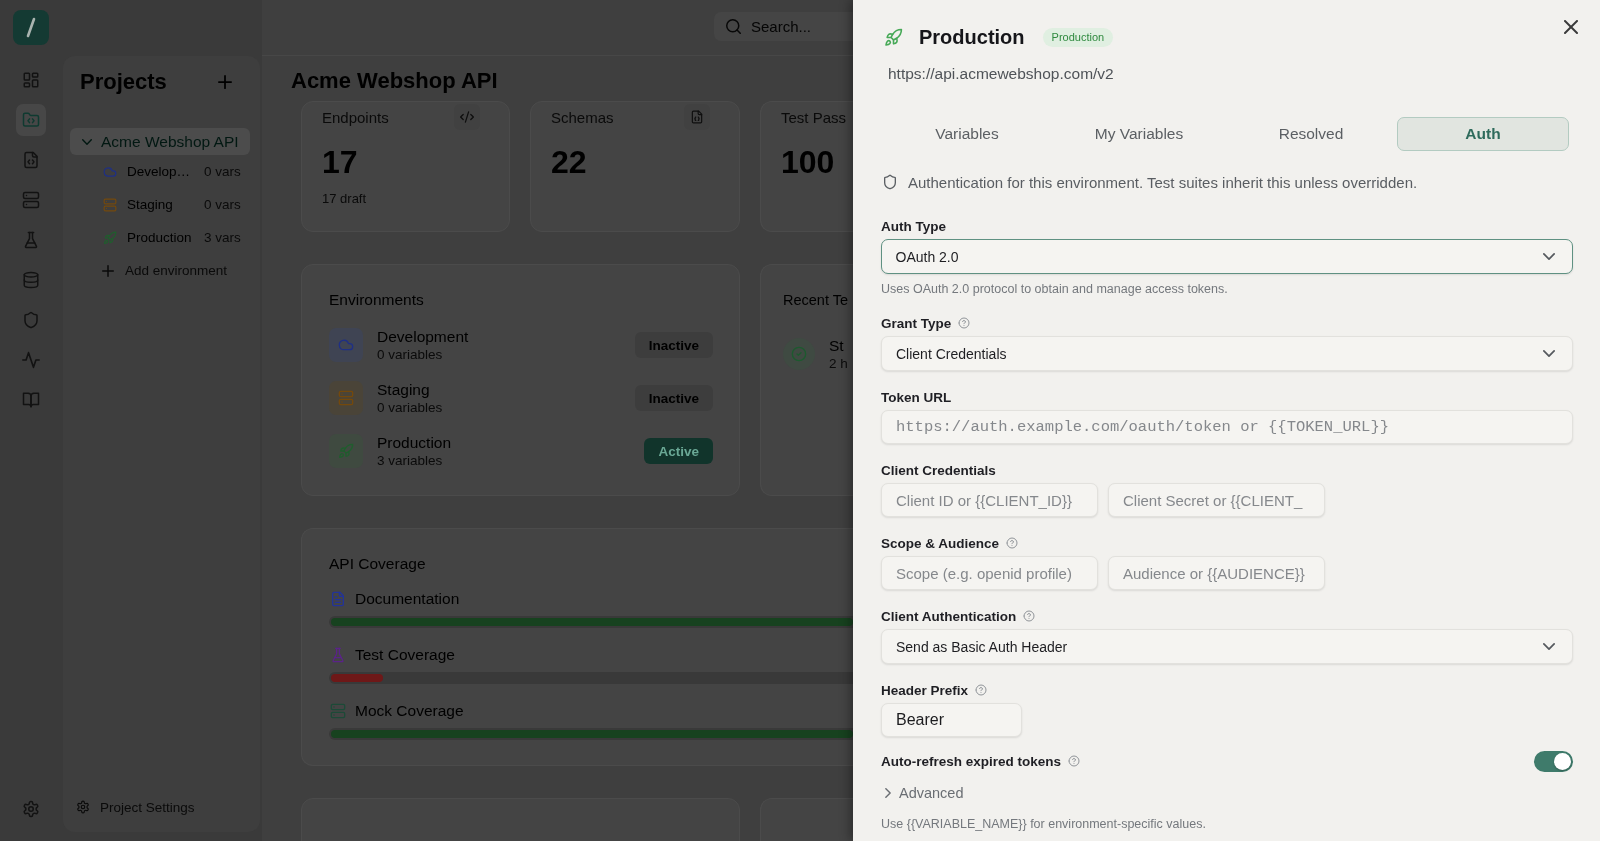 Image resolution: width=1600 pixels, height=841 pixels. I want to click on document-icon, so click(338, 599).